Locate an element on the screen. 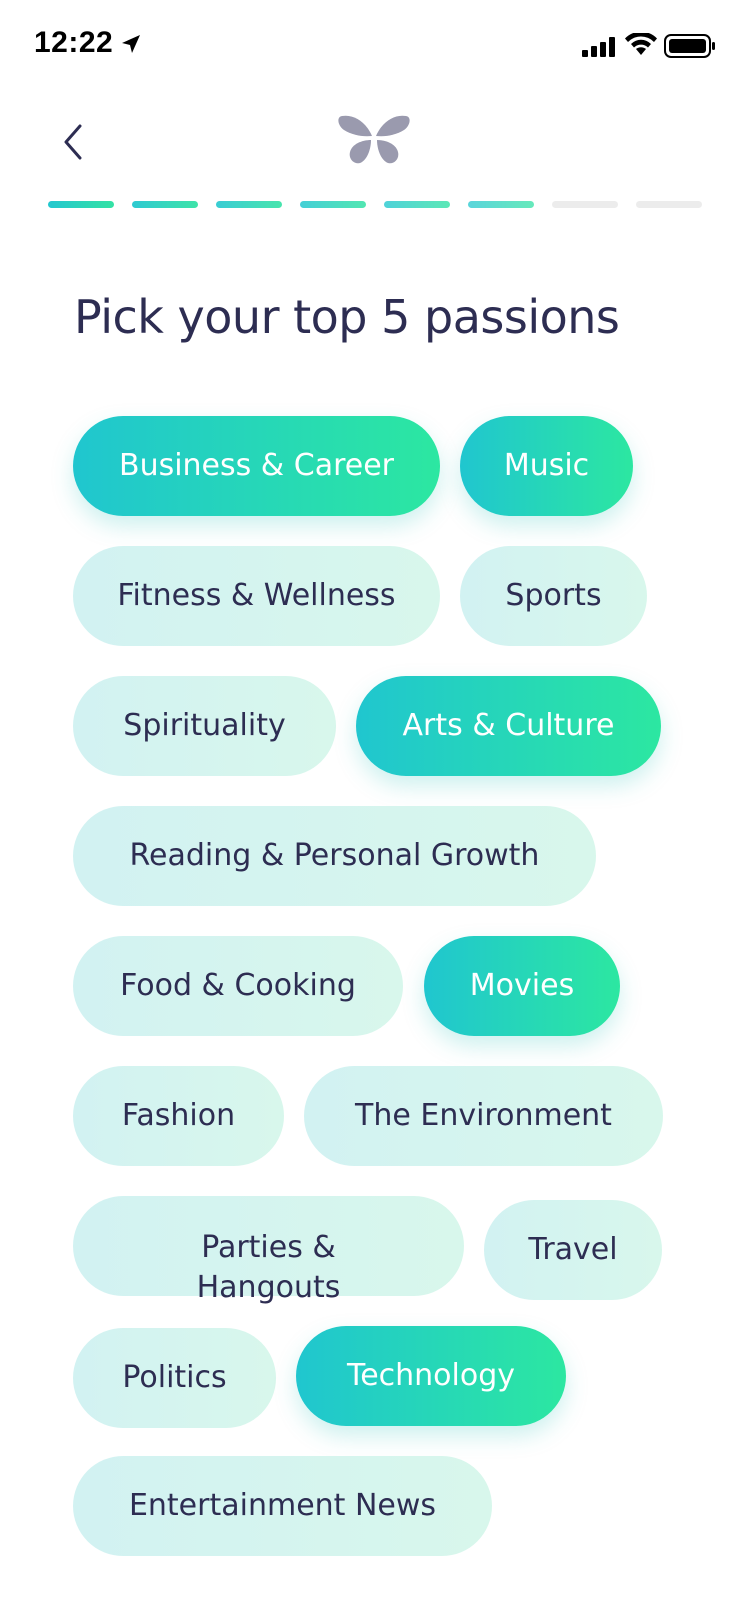 The image size is (750, 1624). passion-chip-technology: Technology is located at coordinates (431, 1376).